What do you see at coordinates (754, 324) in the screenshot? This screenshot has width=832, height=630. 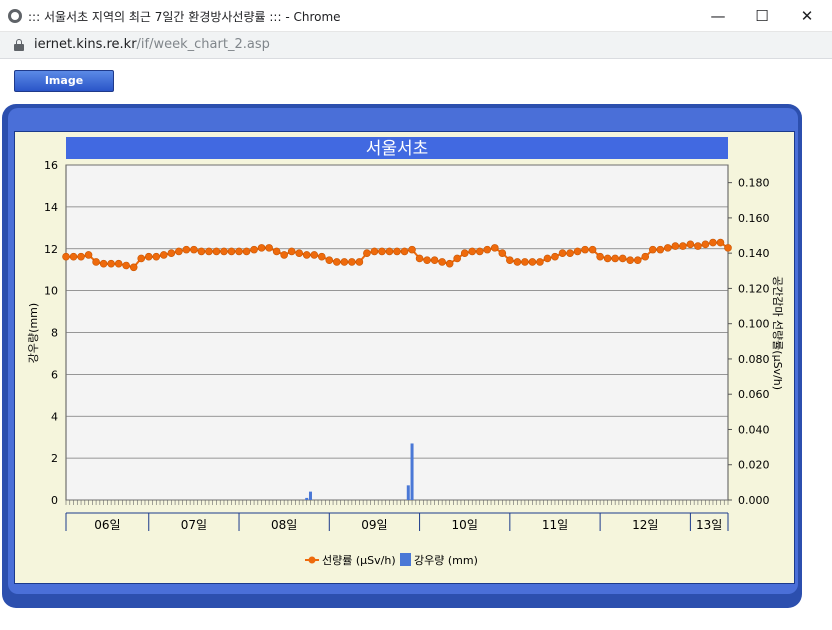 I see `right-tick-label: 0.100` at bounding box center [754, 324].